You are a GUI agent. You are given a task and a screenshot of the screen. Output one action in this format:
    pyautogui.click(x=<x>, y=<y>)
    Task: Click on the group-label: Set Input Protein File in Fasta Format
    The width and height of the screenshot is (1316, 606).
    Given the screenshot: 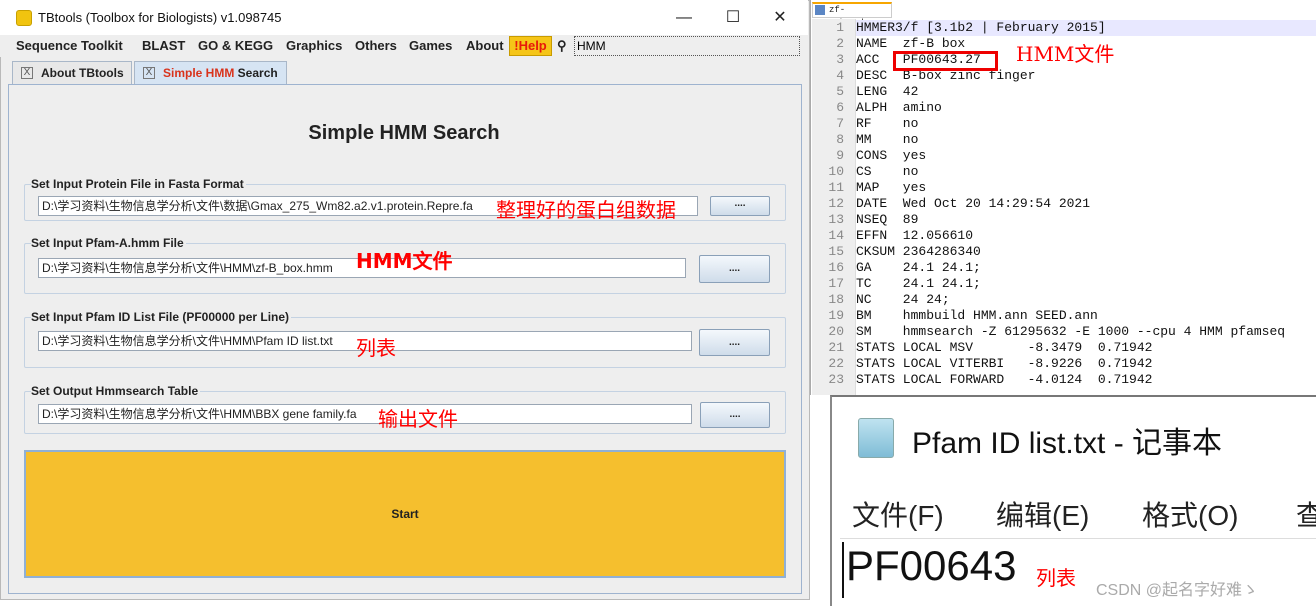 What is the action you would take?
    pyautogui.click(x=138, y=184)
    